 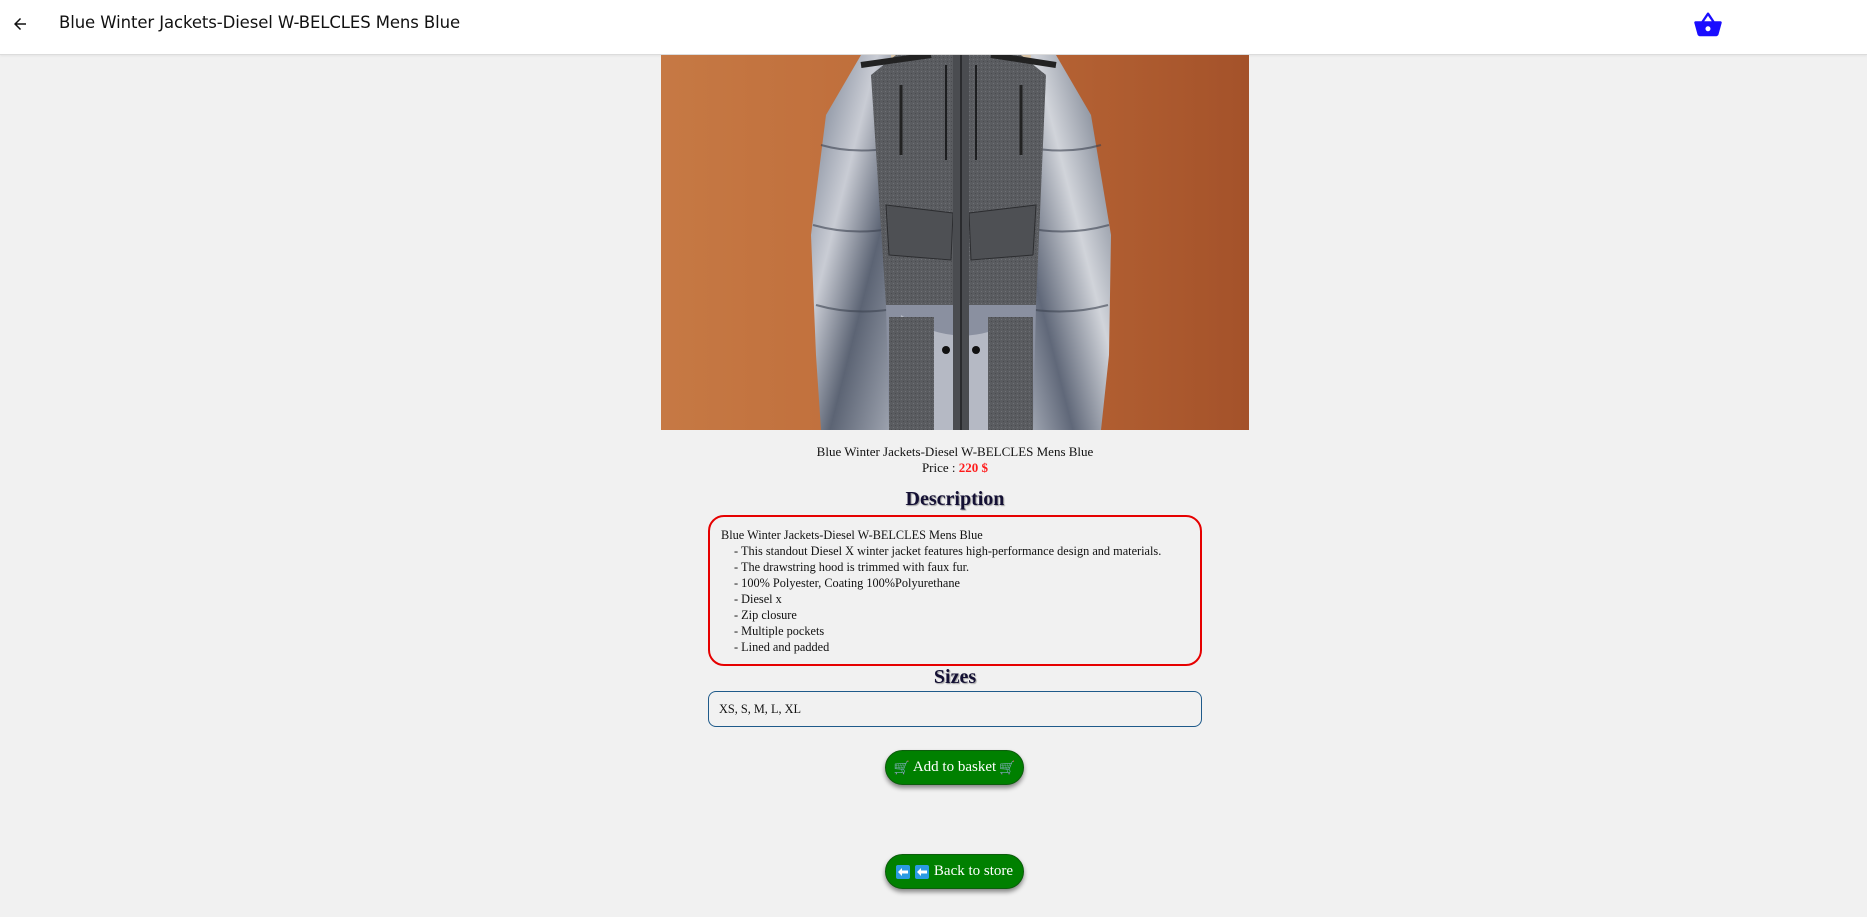 What do you see at coordinates (955, 709) in the screenshot?
I see `sizes-field: XS, S, M, L, XL` at bounding box center [955, 709].